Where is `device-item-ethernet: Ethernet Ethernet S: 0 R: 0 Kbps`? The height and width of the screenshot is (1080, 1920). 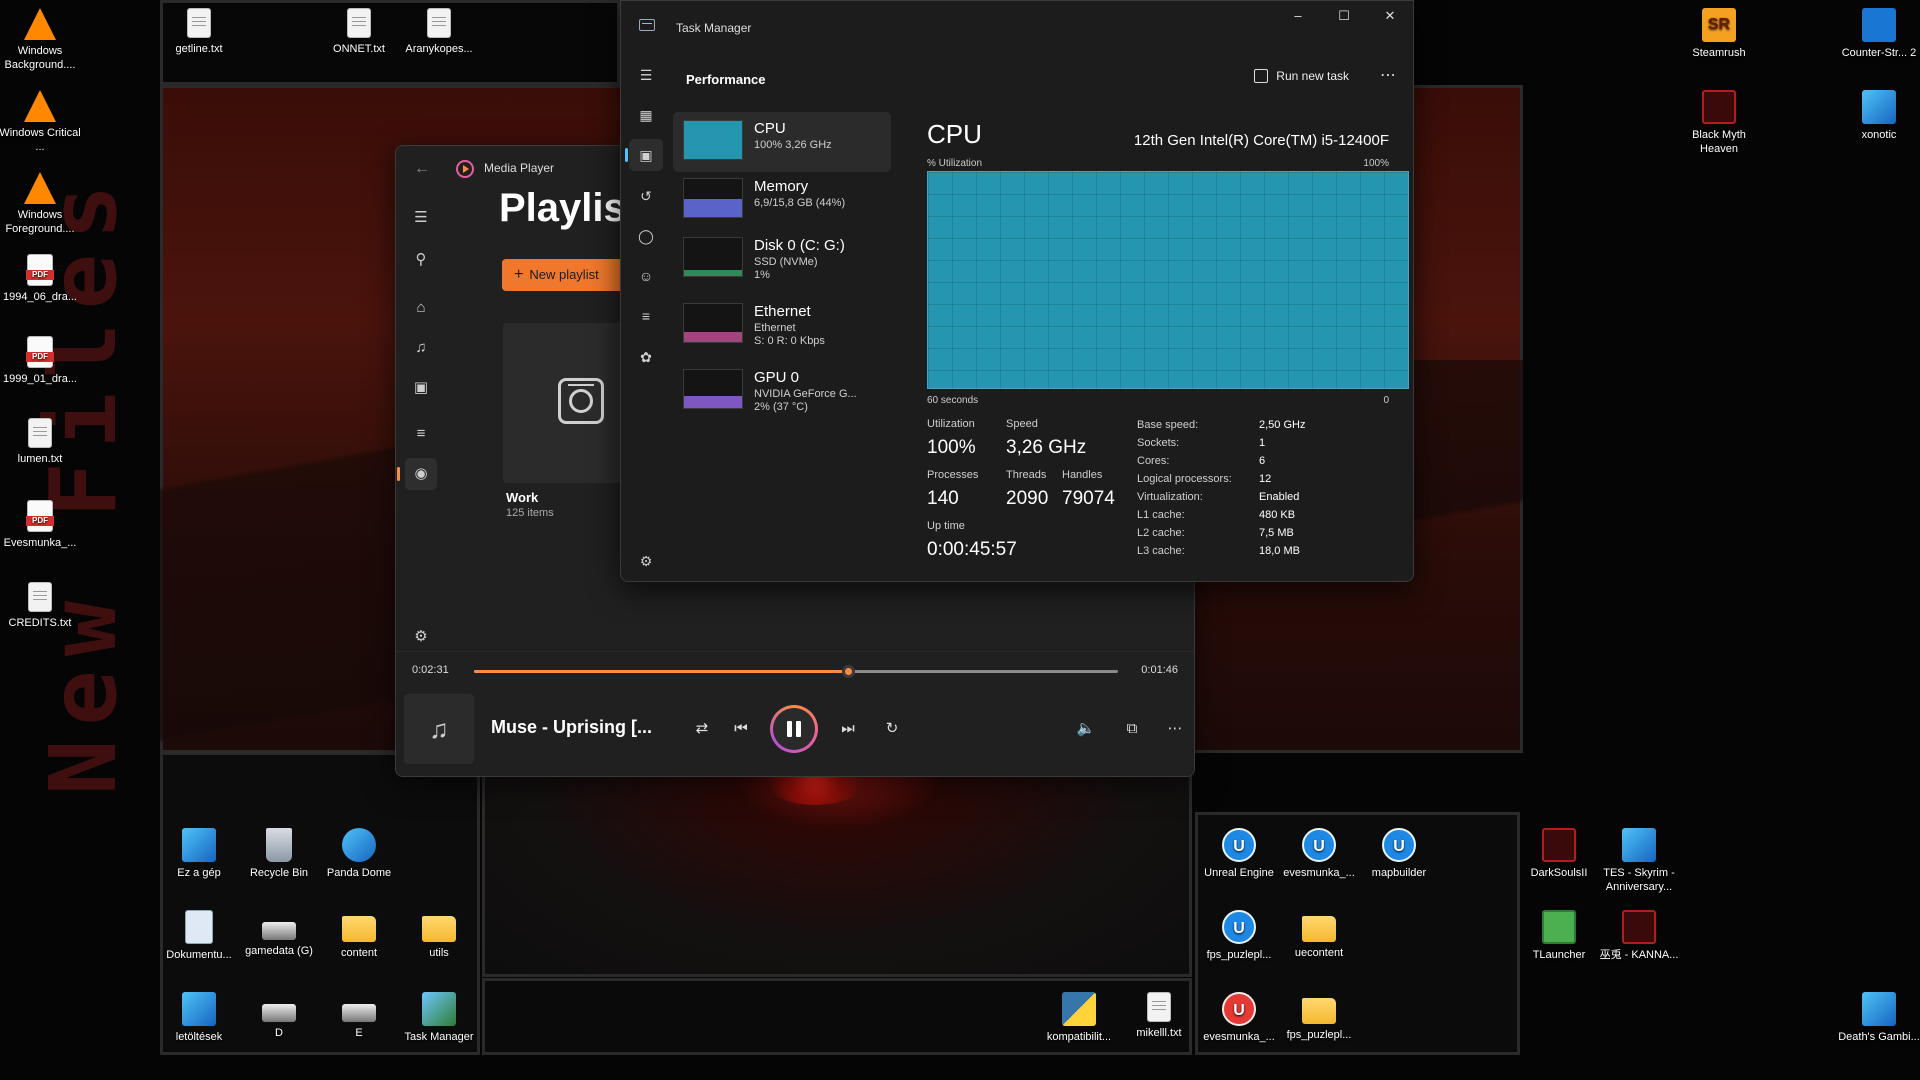 device-item-ethernet: Ethernet Ethernet S: 0 R: 0 Kbps is located at coordinates (782, 325).